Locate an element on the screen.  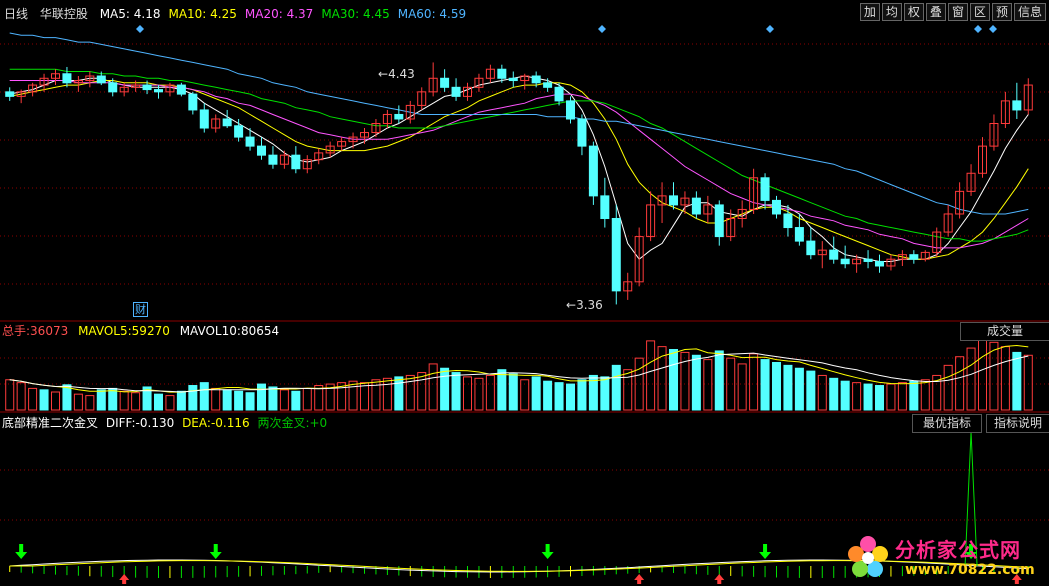
ma-legend-ma10: MA10: 4.25 is located at coordinates (202, 14).